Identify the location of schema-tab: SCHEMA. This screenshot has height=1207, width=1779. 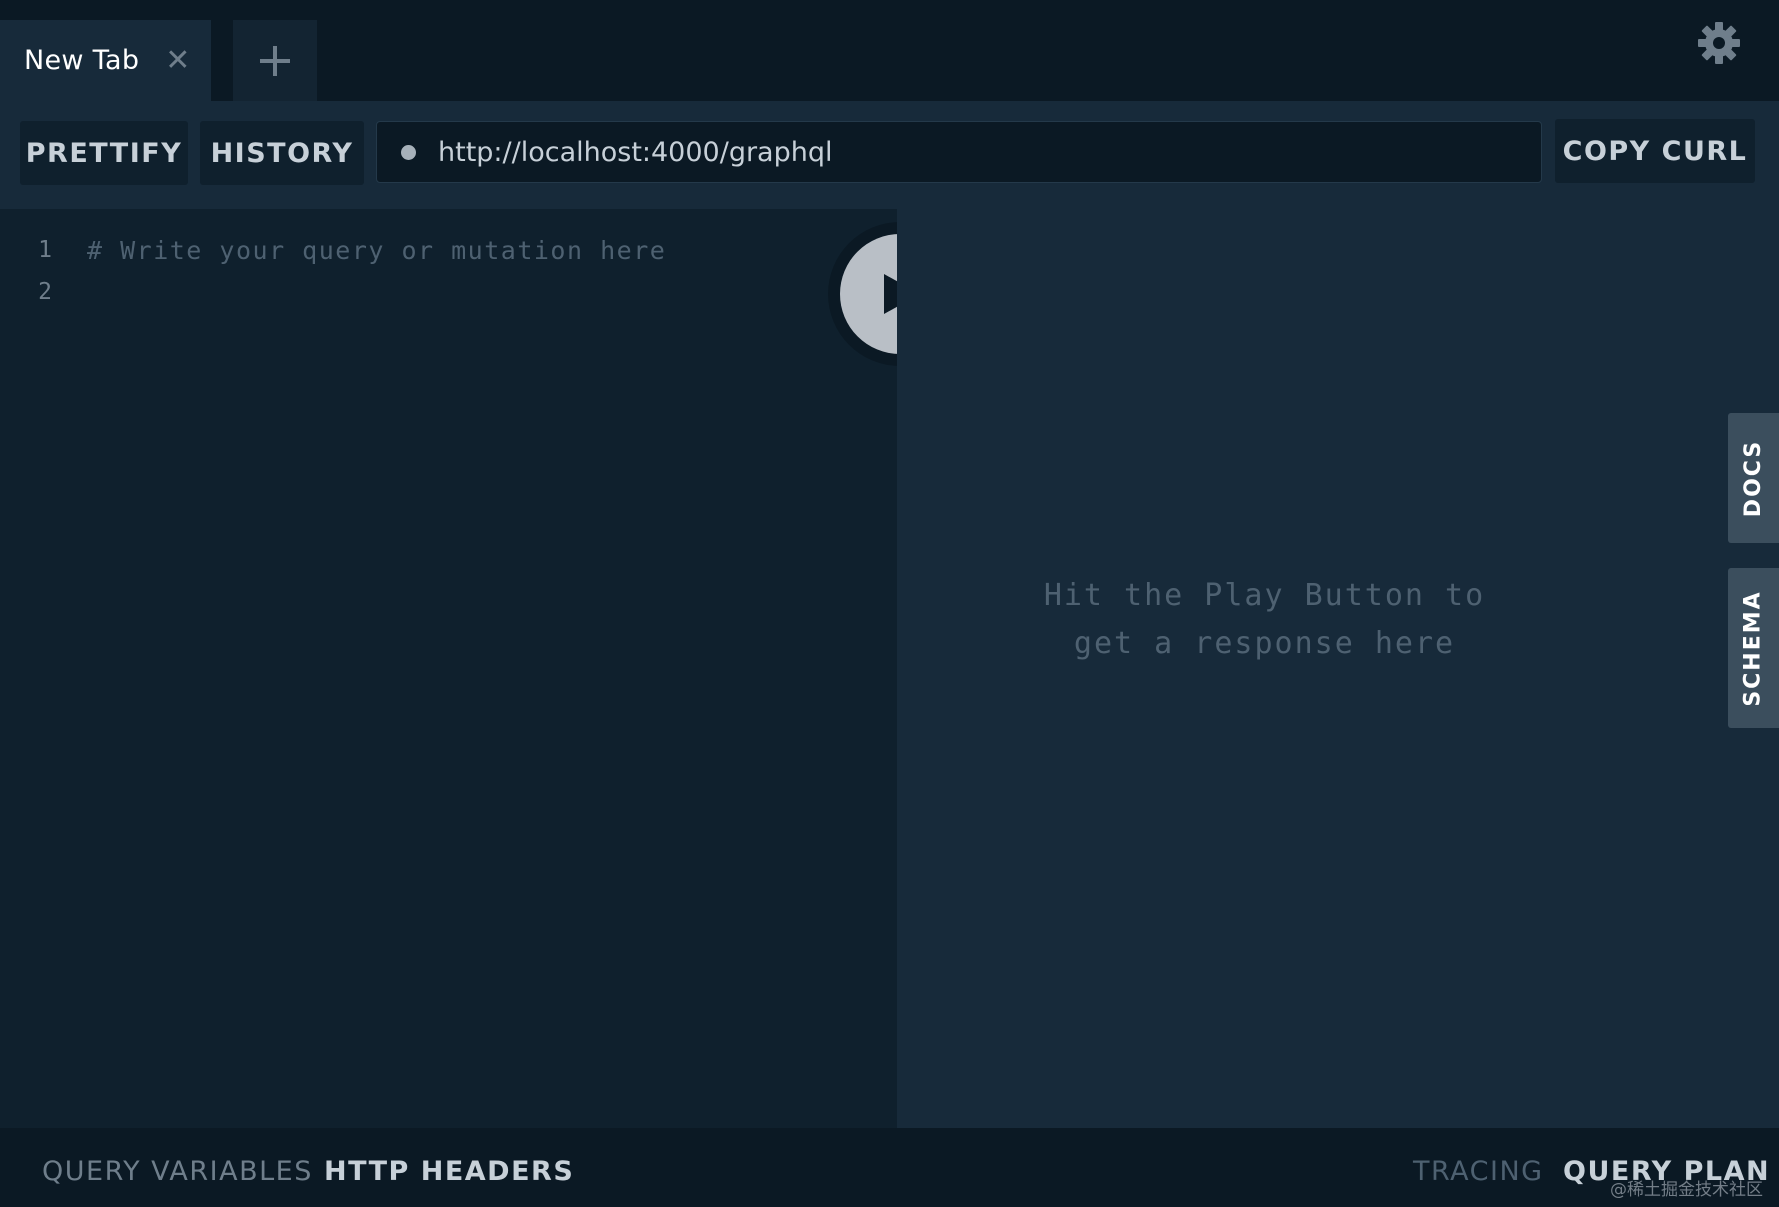
(1753, 648).